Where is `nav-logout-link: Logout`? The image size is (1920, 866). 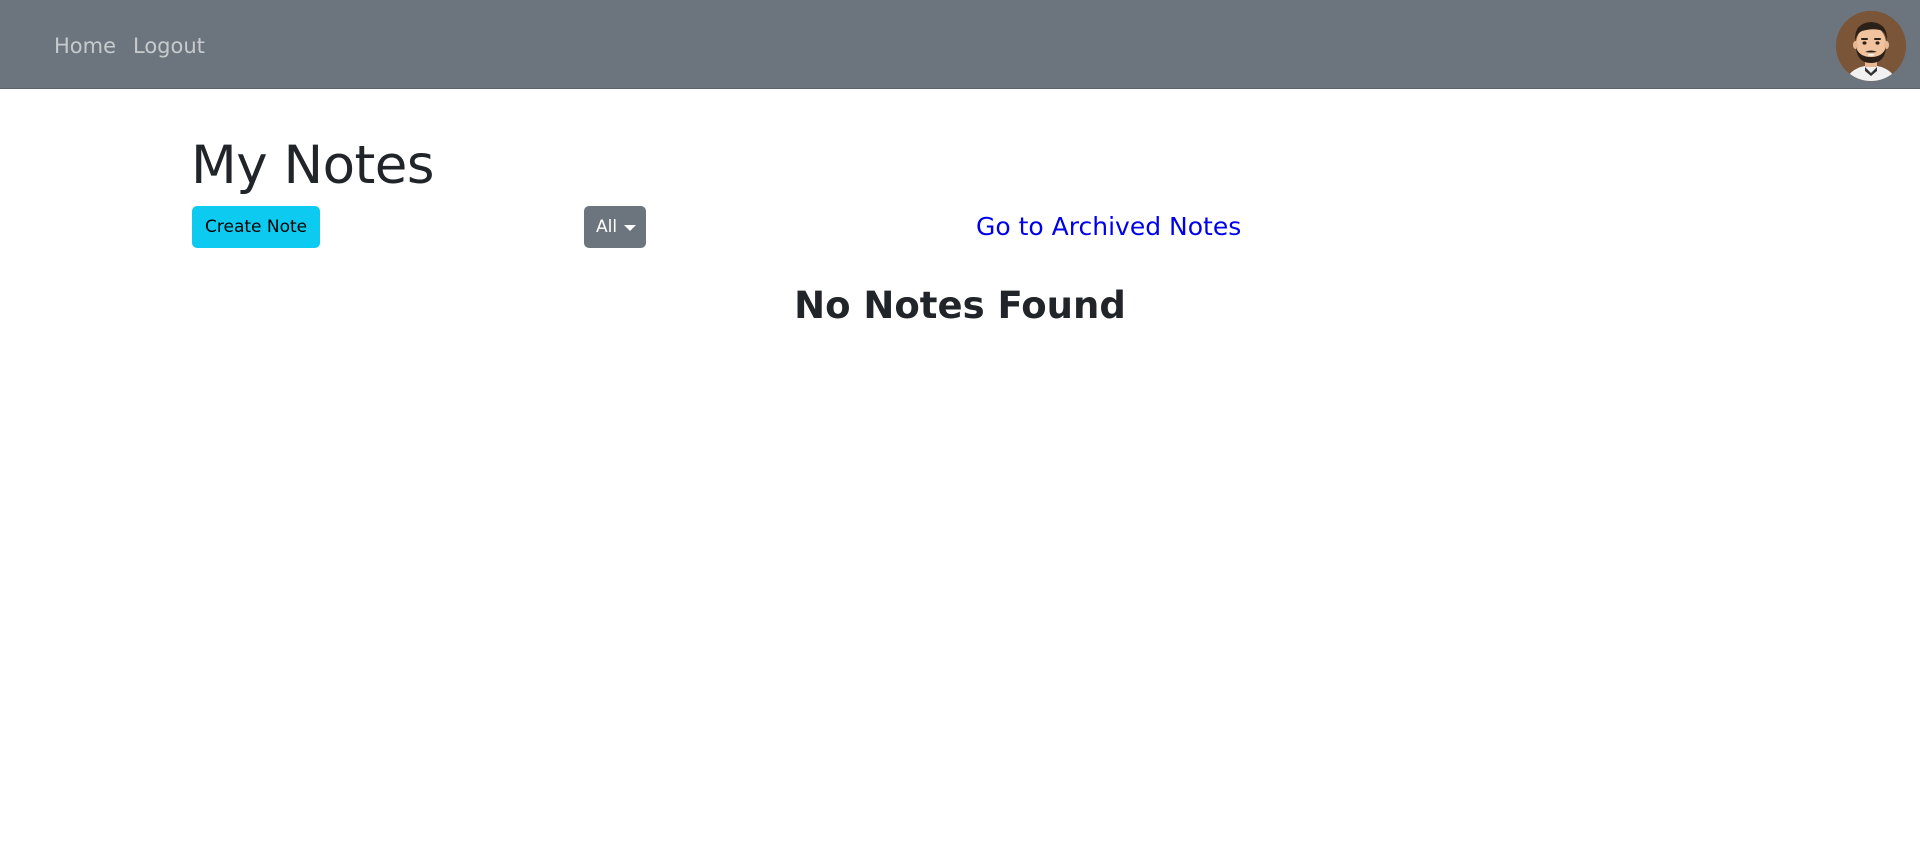 nav-logout-link: Logout is located at coordinates (169, 46).